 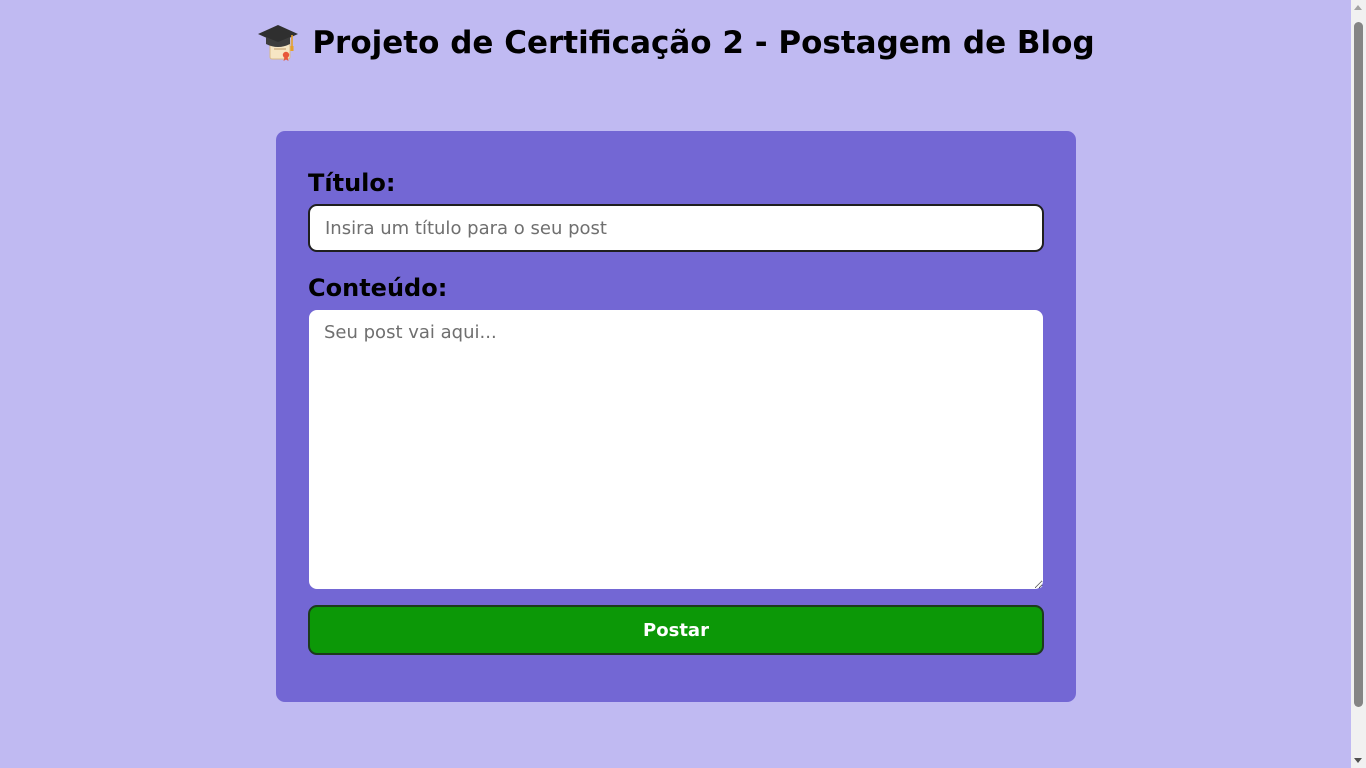 I want to click on content-label: Conteúdo:, so click(x=378, y=288).